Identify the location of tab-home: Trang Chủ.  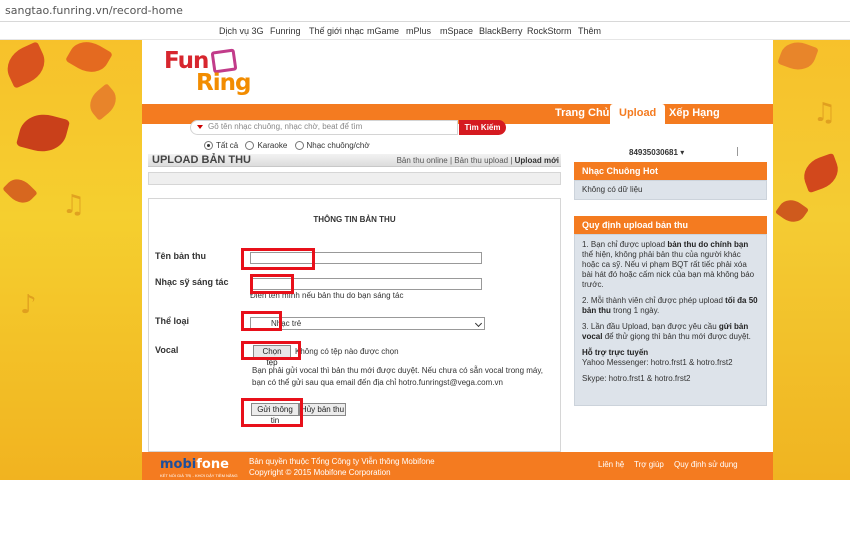
(582, 113).